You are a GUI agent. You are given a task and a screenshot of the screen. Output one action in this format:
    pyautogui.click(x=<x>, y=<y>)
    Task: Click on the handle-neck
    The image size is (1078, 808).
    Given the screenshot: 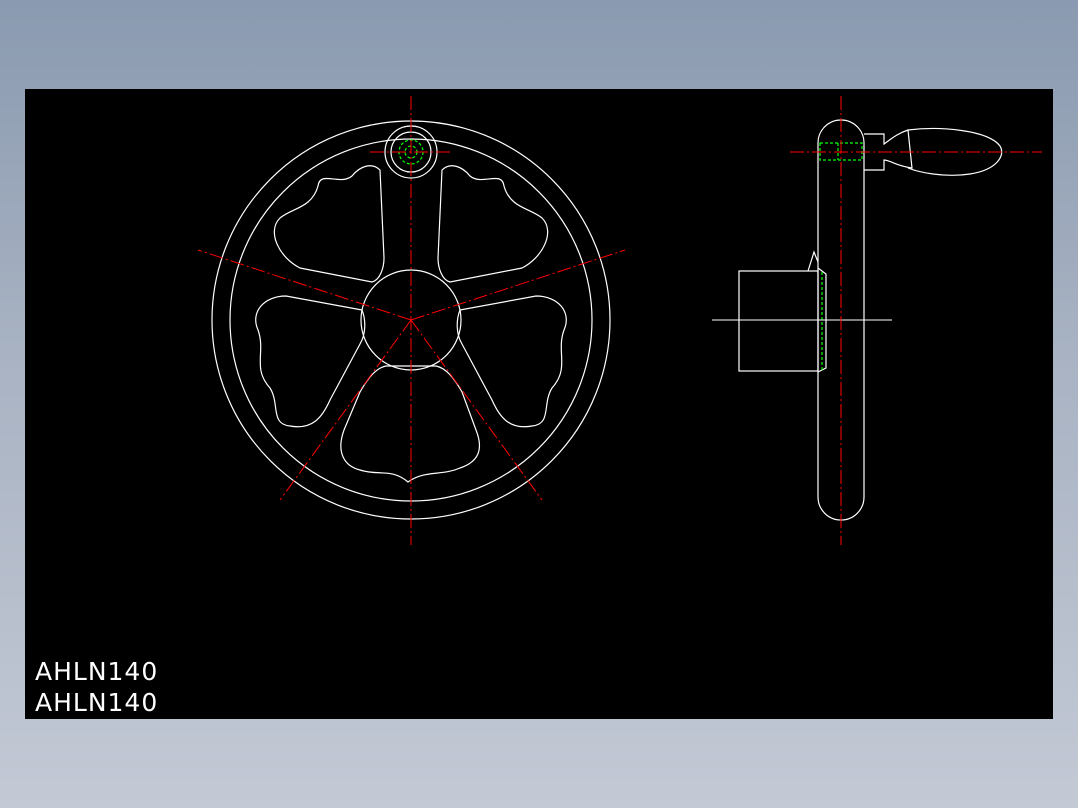 What is the action you would take?
    pyautogui.click(x=888, y=150)
    